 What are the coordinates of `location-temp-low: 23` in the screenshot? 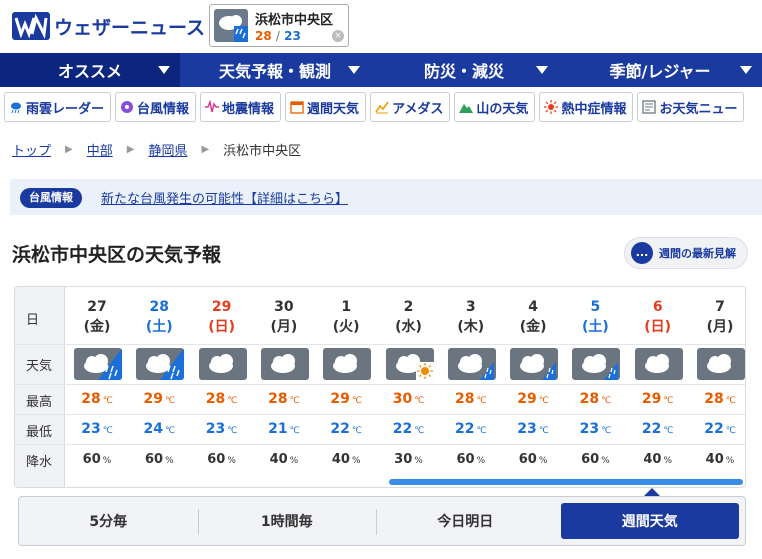 It's located at (292, 36).